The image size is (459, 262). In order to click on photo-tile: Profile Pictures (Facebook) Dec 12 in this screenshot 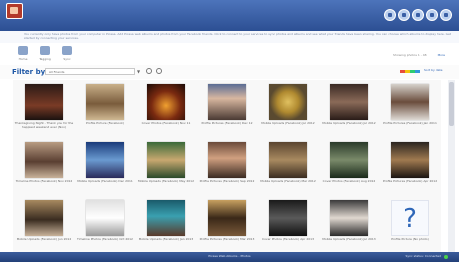, I will do `click(227, 109)`.